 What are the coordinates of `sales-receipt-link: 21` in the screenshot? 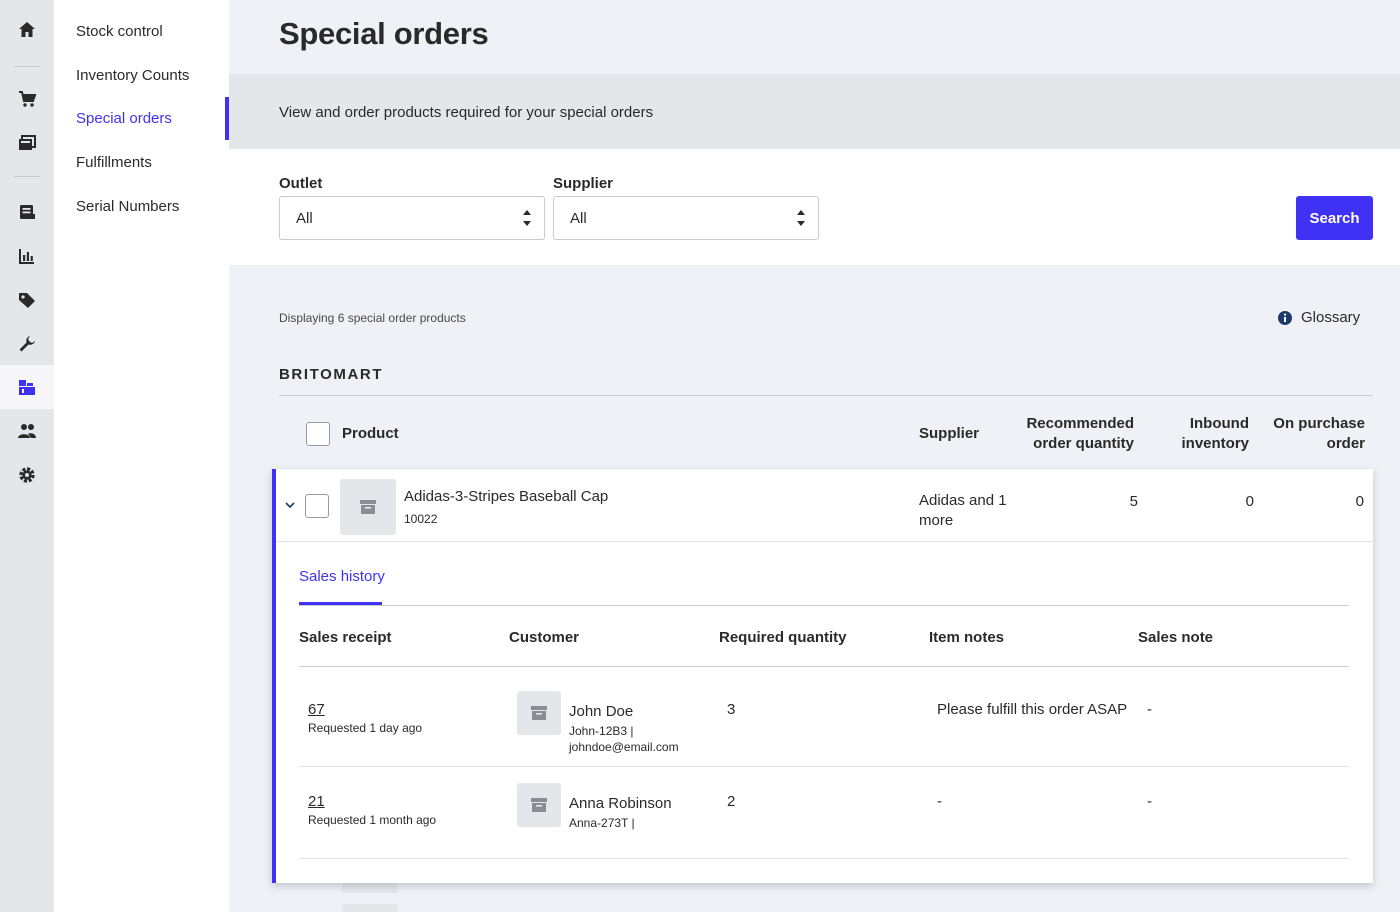 It's located at (316, 801).